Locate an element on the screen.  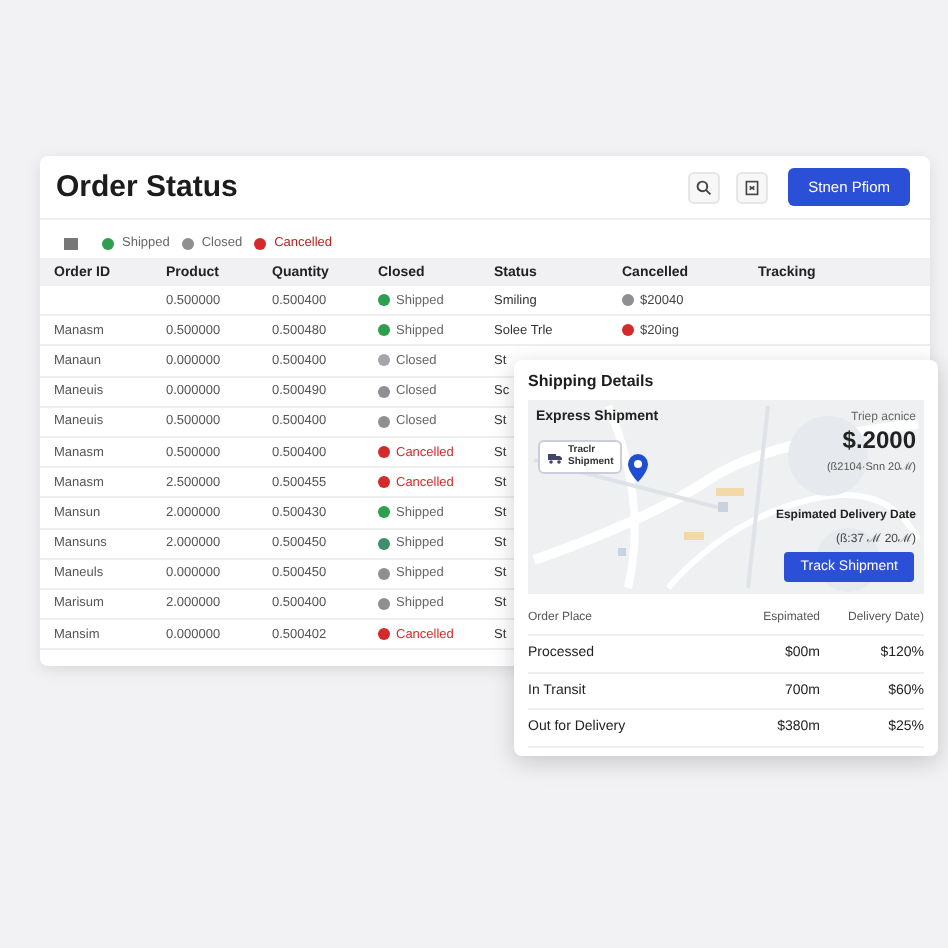
search-button is located at coordinates (704, 187).